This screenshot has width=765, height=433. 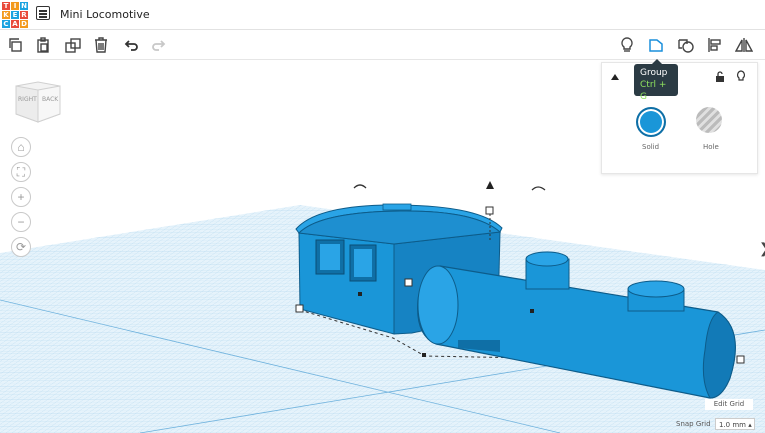 What do you see at coordinates (490, 185) in the screenshot?
I see `height-arrow` at bounding box center [490, 185].